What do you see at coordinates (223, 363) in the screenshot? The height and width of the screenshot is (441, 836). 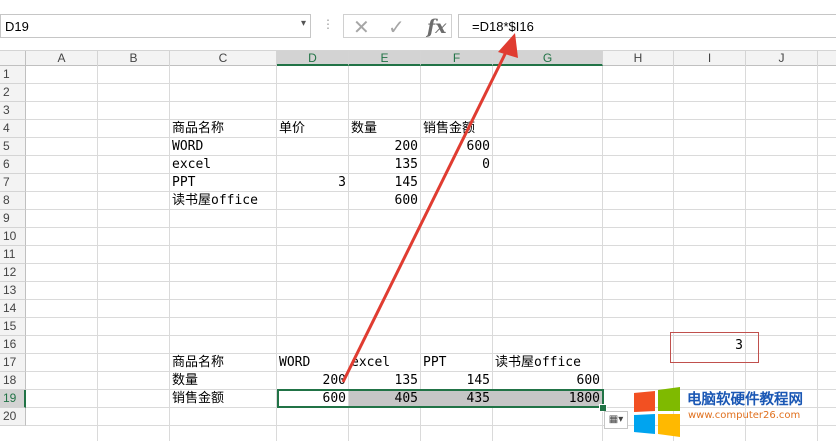 I see `cell-c17: 商品名称` at bounding box center [223, 363].